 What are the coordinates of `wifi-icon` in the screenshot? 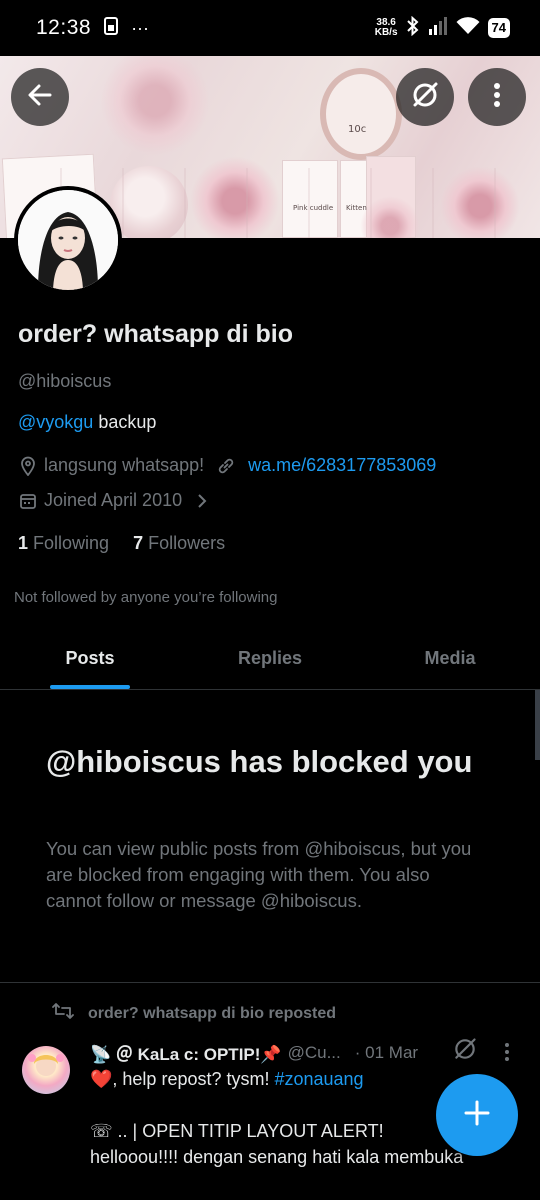 It's located at (468, 28).